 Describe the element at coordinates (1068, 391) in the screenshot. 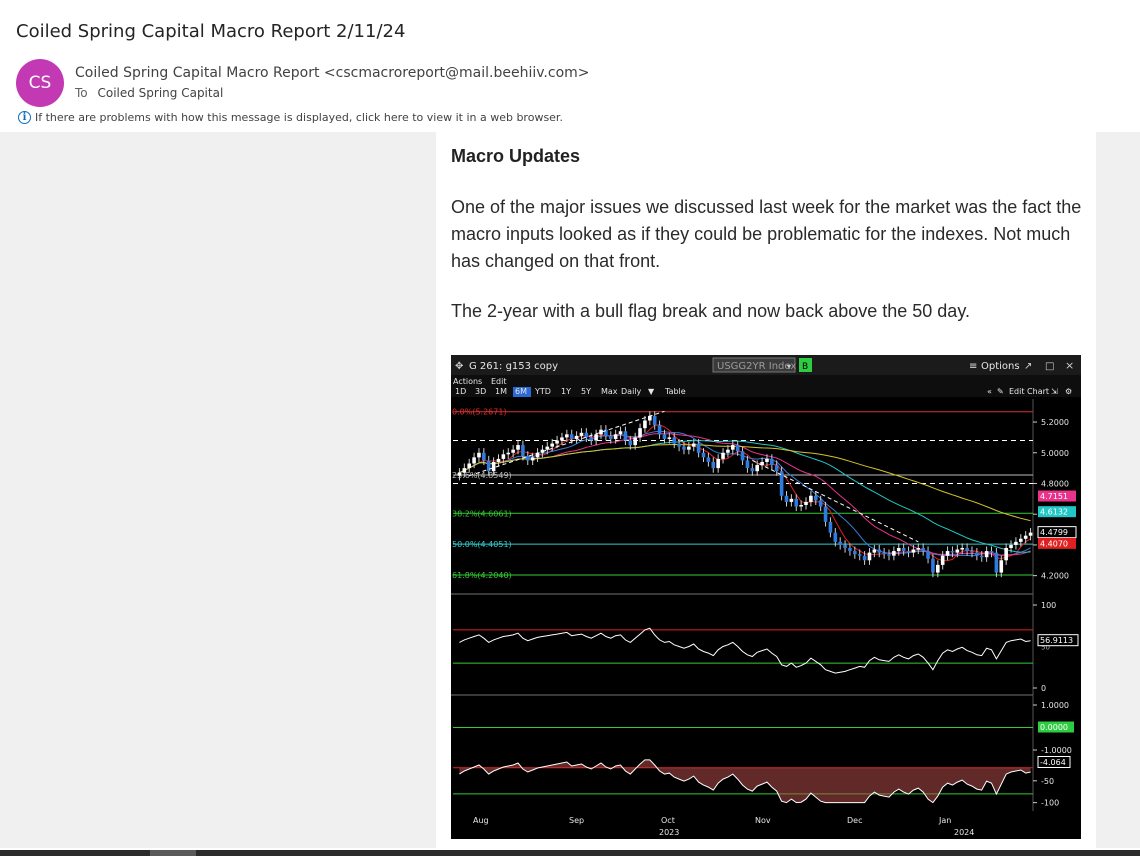

I see `settings-gear-icon: ⚙` at that location.